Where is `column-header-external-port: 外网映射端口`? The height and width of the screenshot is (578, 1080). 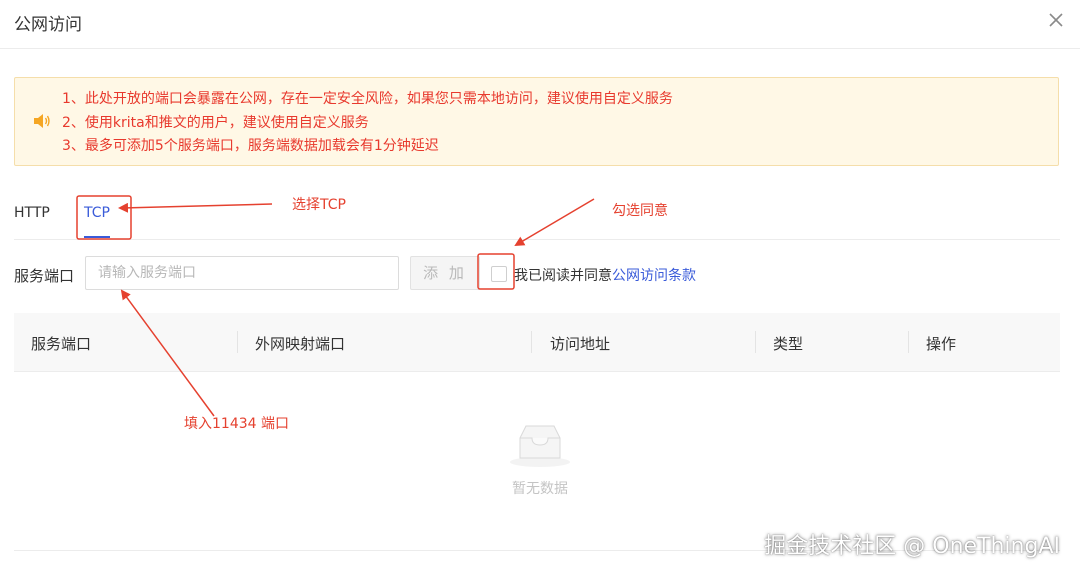
column-header-external-port: 外网映射端口 is located at coordinates (300, 344).